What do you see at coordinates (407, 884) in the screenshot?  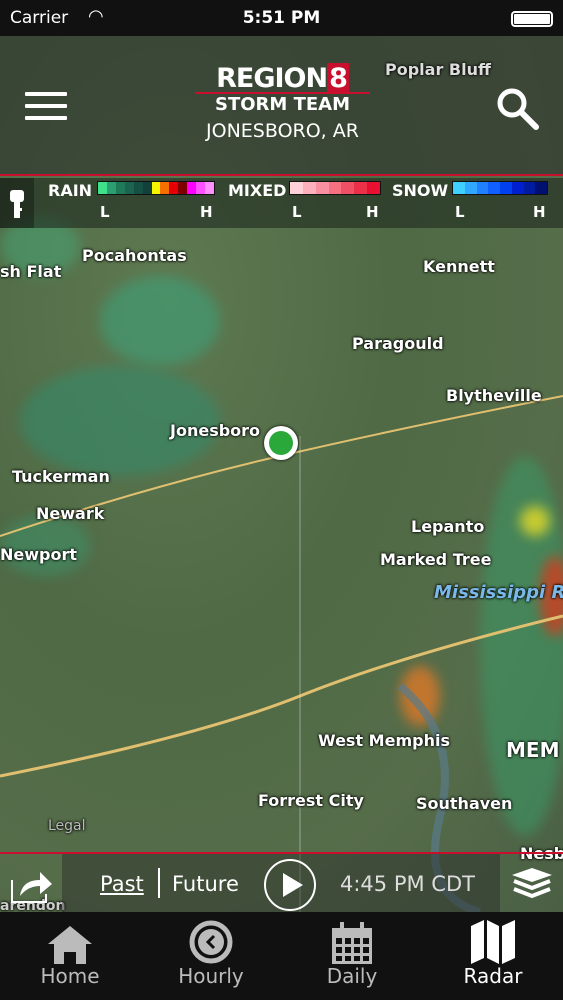 I see `radar-timestamp: 4:45 PM CDT` at bounding box center [407, 884].